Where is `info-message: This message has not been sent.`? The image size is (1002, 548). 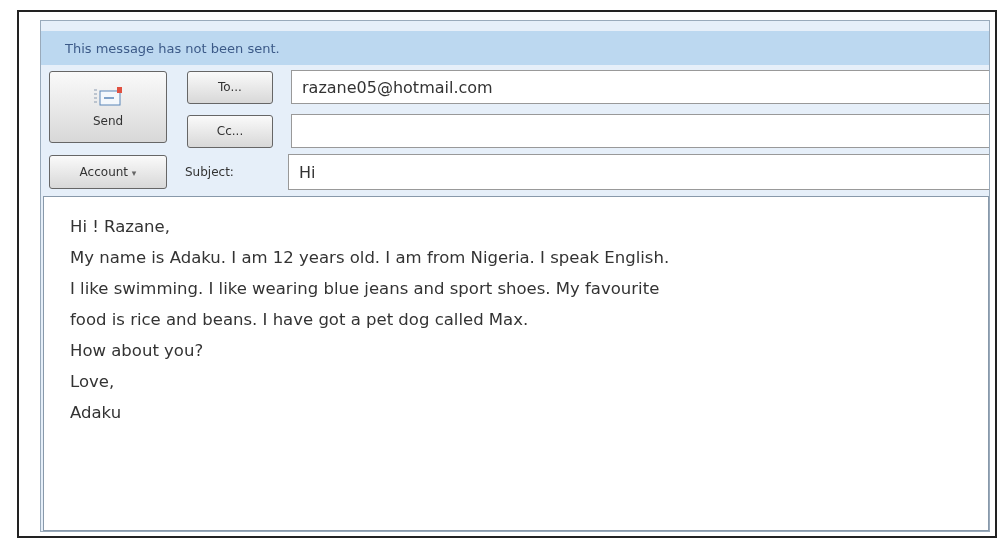
info-message: This message has not been sent. is located at coordinates (172, 48).